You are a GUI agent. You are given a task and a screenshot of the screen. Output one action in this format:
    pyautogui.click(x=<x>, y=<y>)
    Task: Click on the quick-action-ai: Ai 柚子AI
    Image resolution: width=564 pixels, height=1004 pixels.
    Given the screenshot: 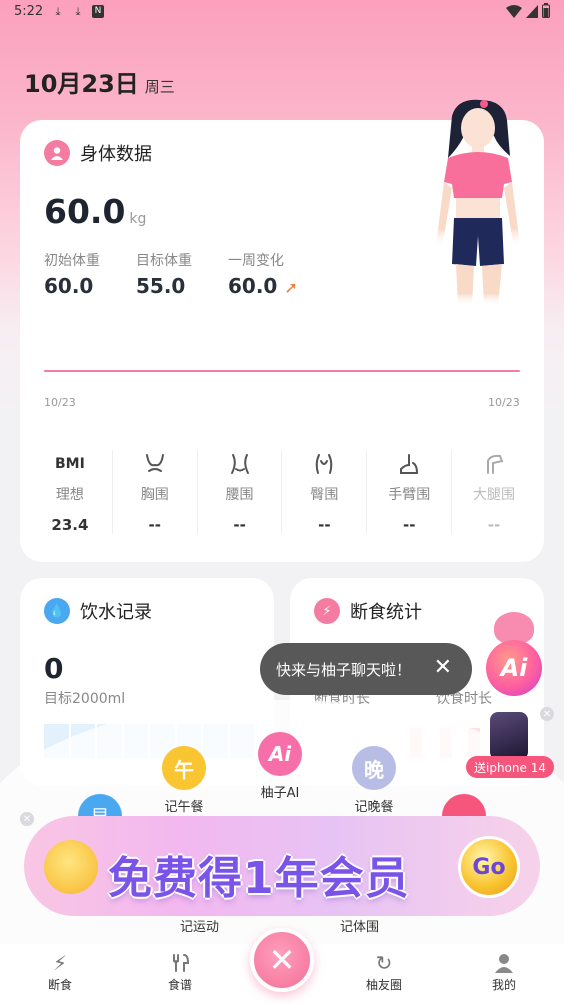 What is the action you would take?
    pyautogui.click(x=280, y=766)
    